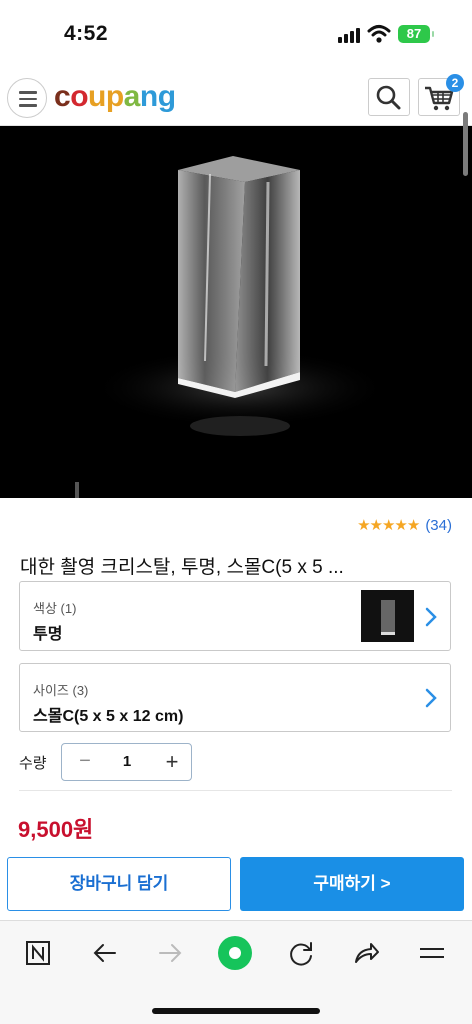  Describe the element at coordinates (27, 98) in the screenshot. I see `menu-button` at that location.